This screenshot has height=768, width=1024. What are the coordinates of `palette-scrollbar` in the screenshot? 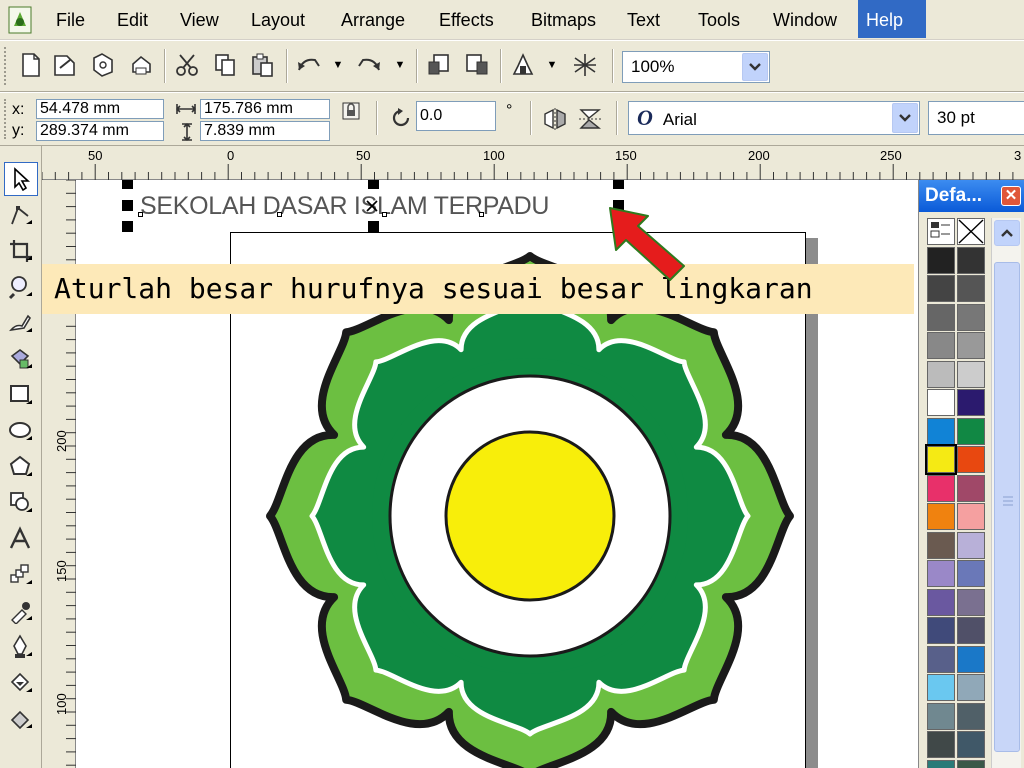 It's located at (1006, 493).